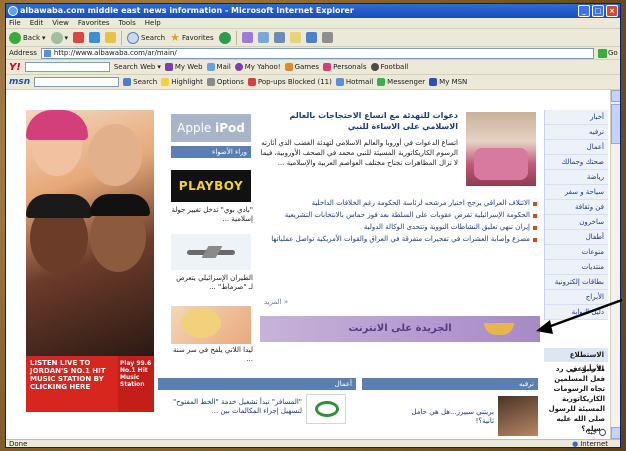  What do you see at coordinates (94, 23) in the screenshot?
I see `menu-favorites: Favorites` at bounding box center [94, 23].